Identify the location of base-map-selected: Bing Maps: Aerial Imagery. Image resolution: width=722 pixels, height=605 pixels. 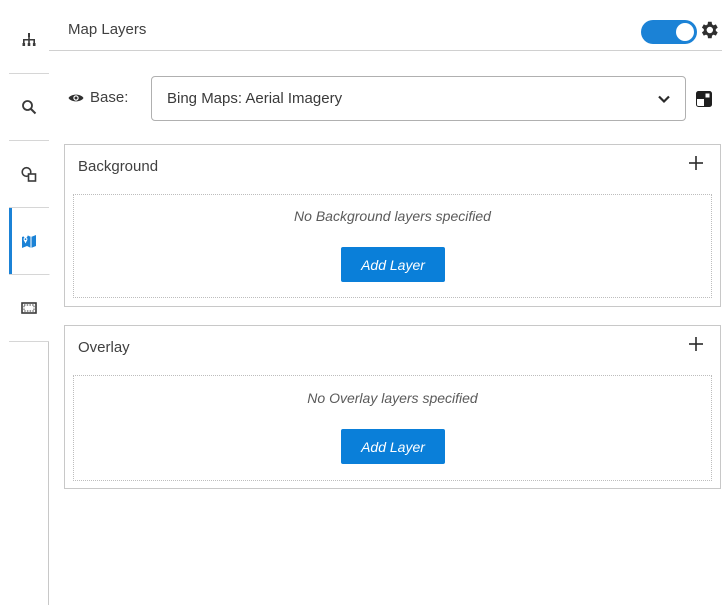
(255, 98).